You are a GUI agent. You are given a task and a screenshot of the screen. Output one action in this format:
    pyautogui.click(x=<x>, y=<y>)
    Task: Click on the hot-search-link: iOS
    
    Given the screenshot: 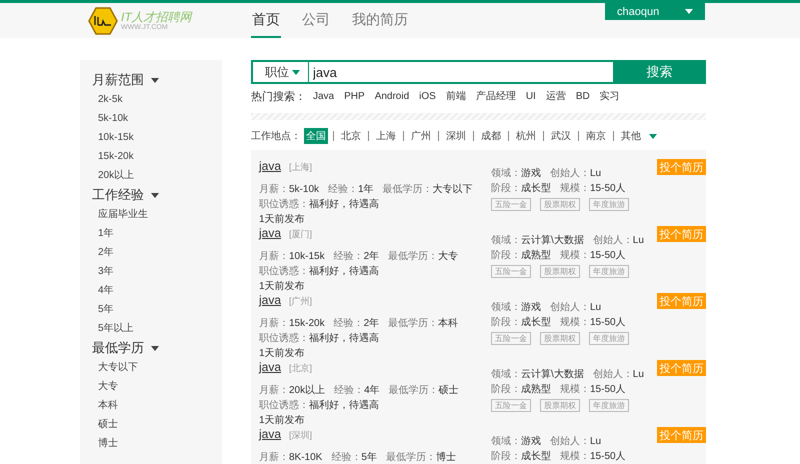 What is the action you would take?
    pyautogui.click(x=427, y=96)
    